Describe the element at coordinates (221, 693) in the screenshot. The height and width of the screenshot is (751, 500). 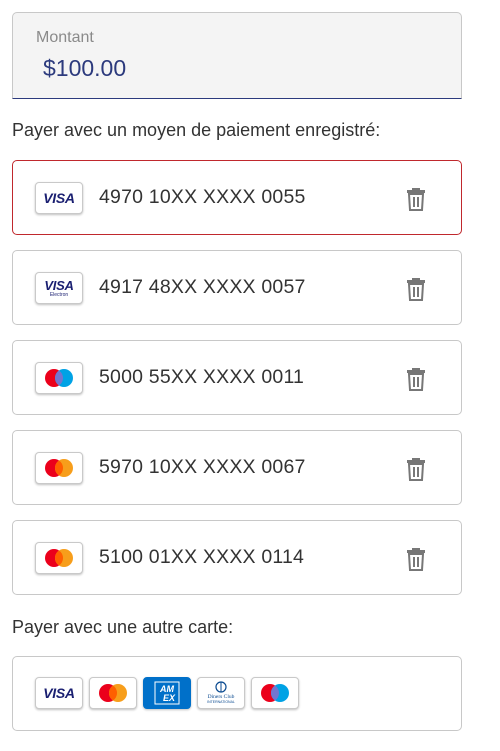
I see `diners-club-logo-icon: Diners Club INTERNATIONAL` at that location.